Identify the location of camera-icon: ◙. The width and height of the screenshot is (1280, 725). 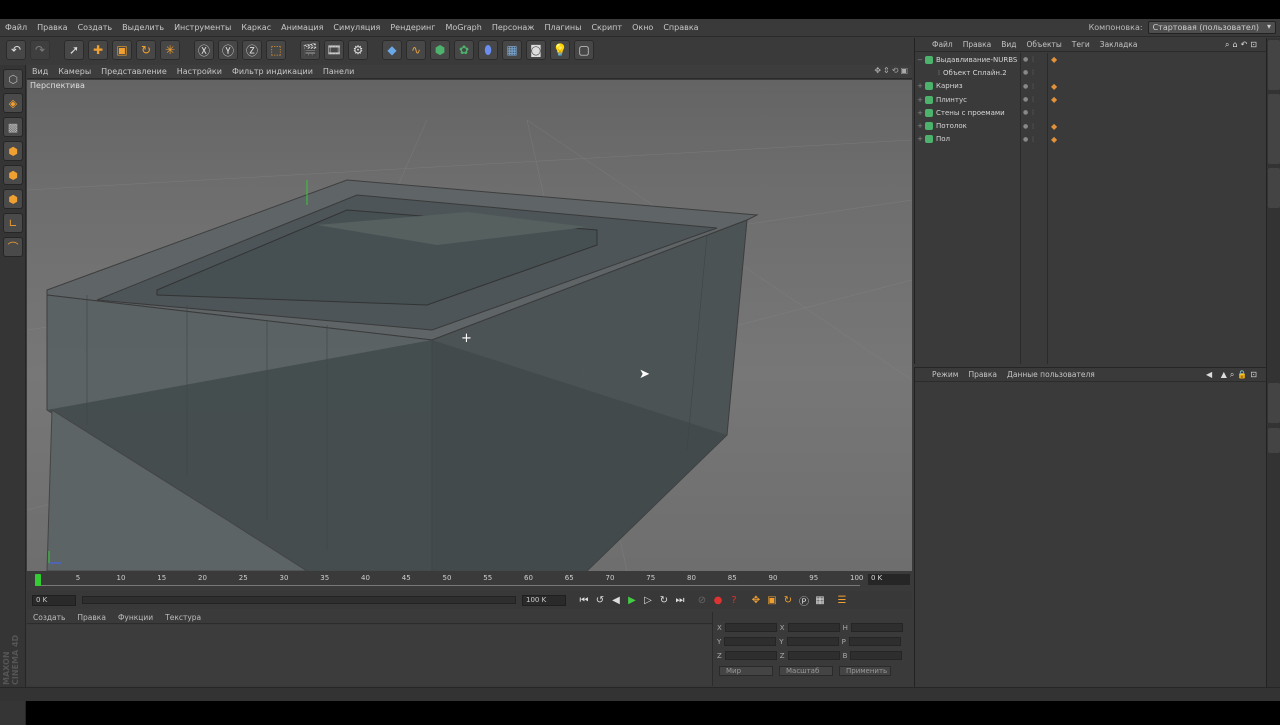
(536, 50).